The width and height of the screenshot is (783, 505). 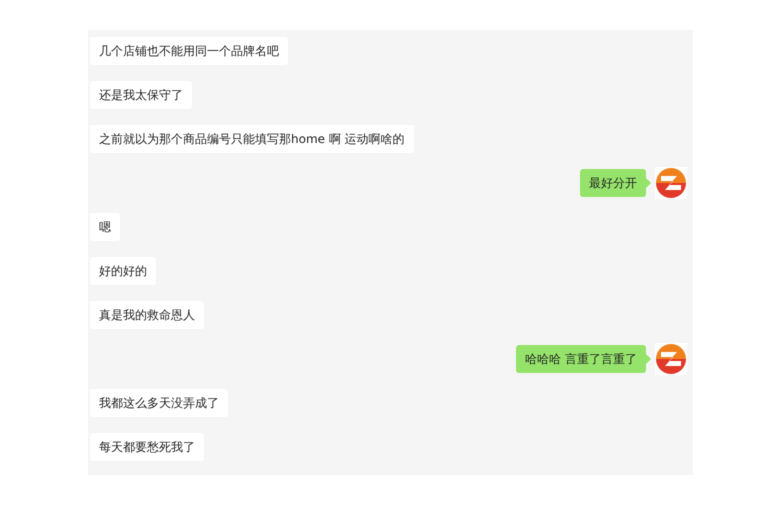 I want to click on message-bubble: 之前就以为那个商品编号只能填写那home 啊 运动啊啥的, so click(x=252, y=139).